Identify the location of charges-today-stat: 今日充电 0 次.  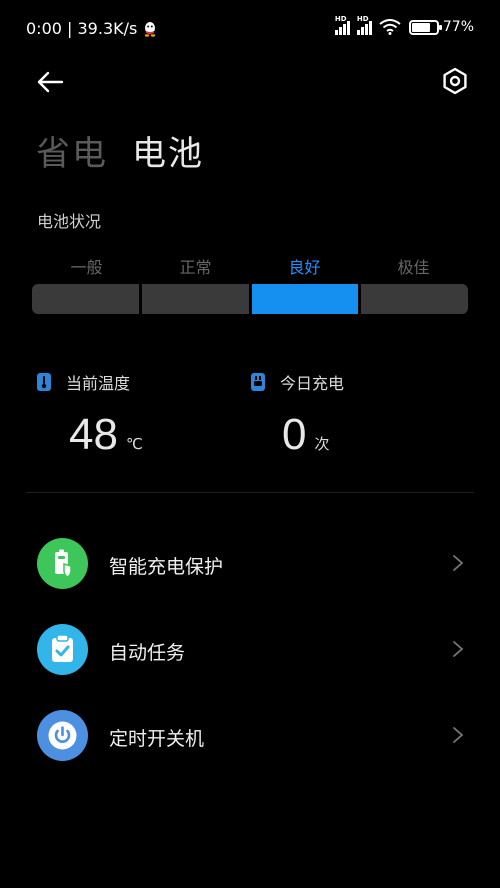
(297, 415).